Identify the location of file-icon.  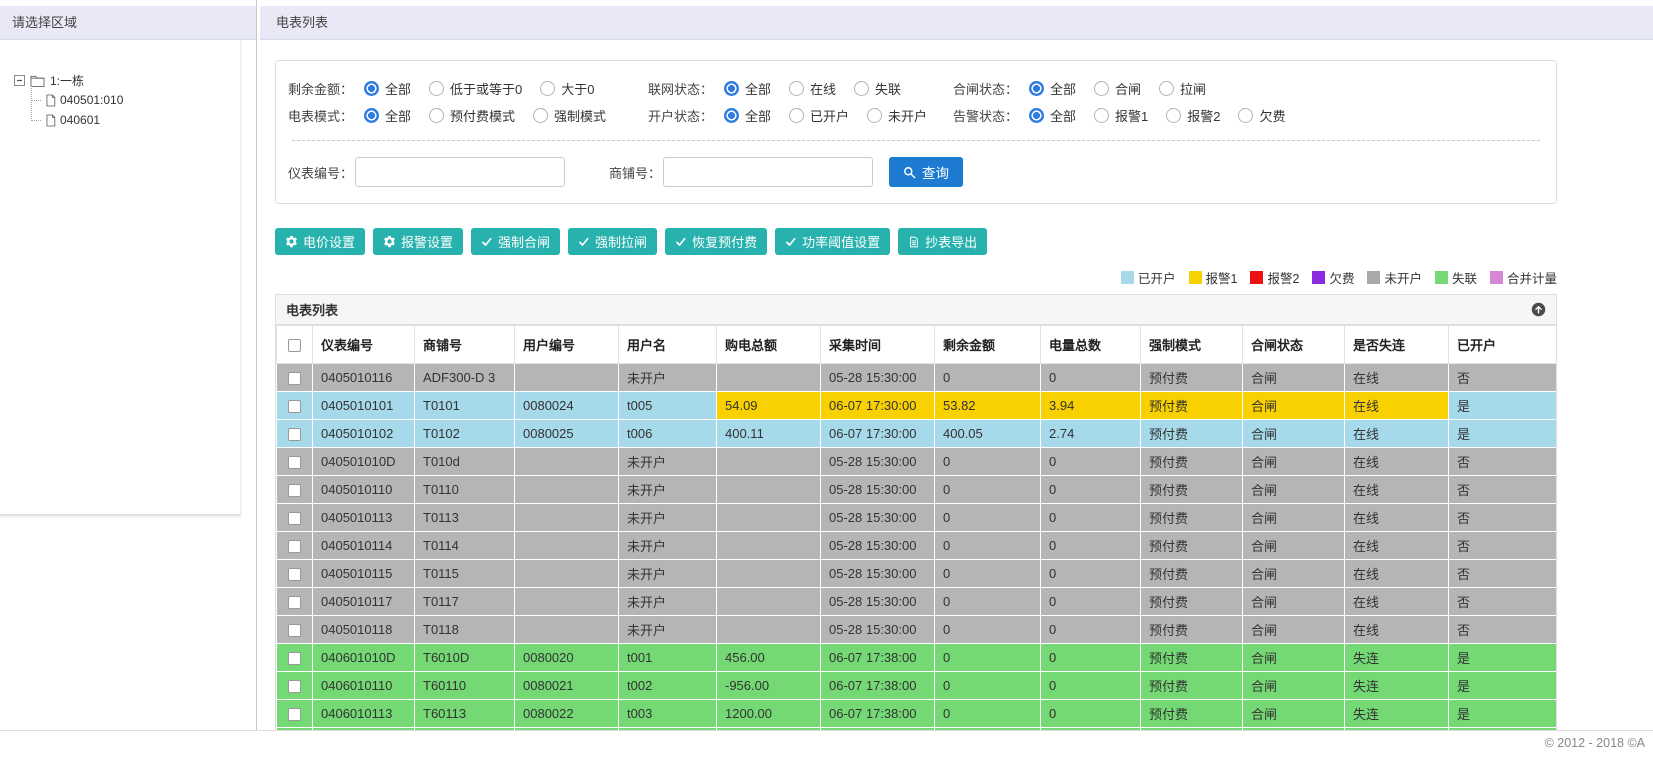
(50, 100).